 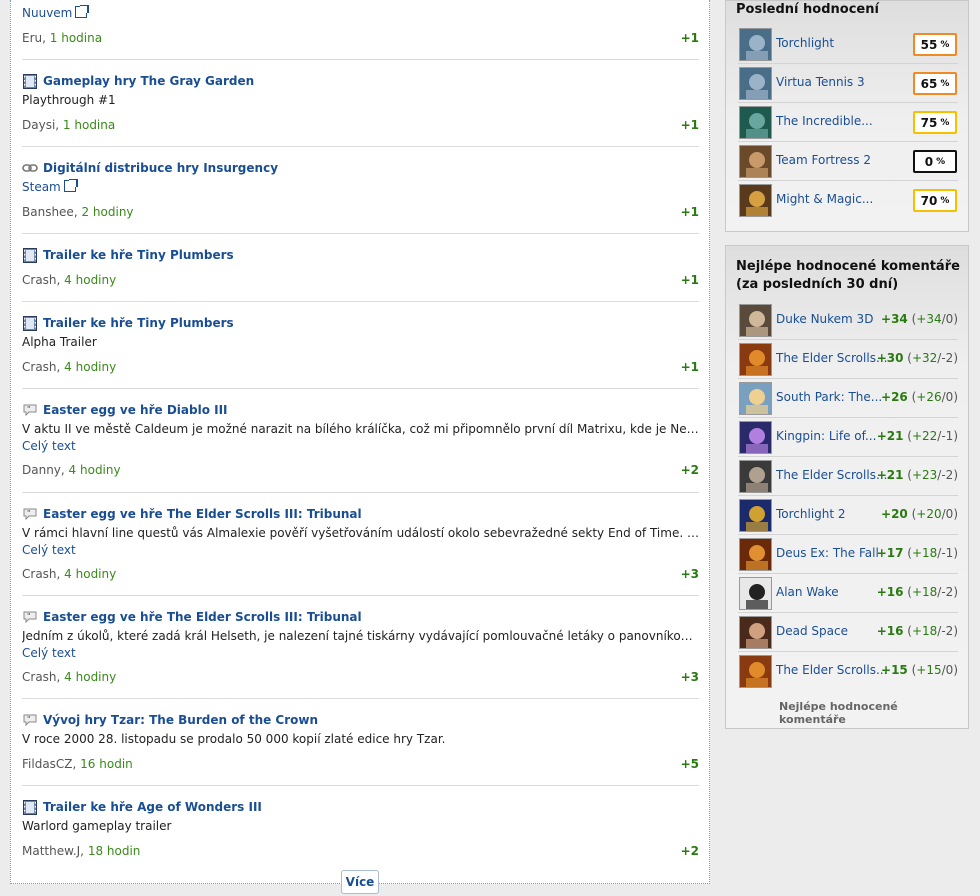 I want to click on feed-item-user: Eru, so click(x=32, y=38).